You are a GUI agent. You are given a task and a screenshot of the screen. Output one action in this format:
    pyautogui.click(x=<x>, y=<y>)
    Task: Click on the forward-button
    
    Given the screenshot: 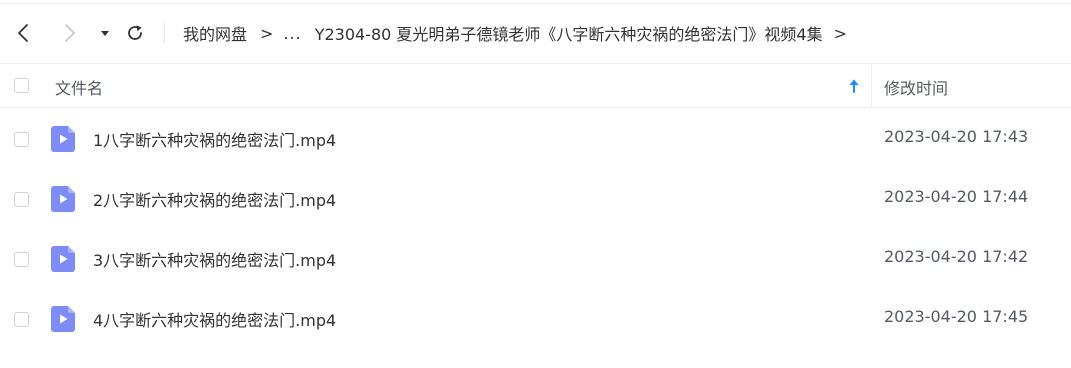 What is the action you would take?
    pyautogui.click(x=69, y=33)
    